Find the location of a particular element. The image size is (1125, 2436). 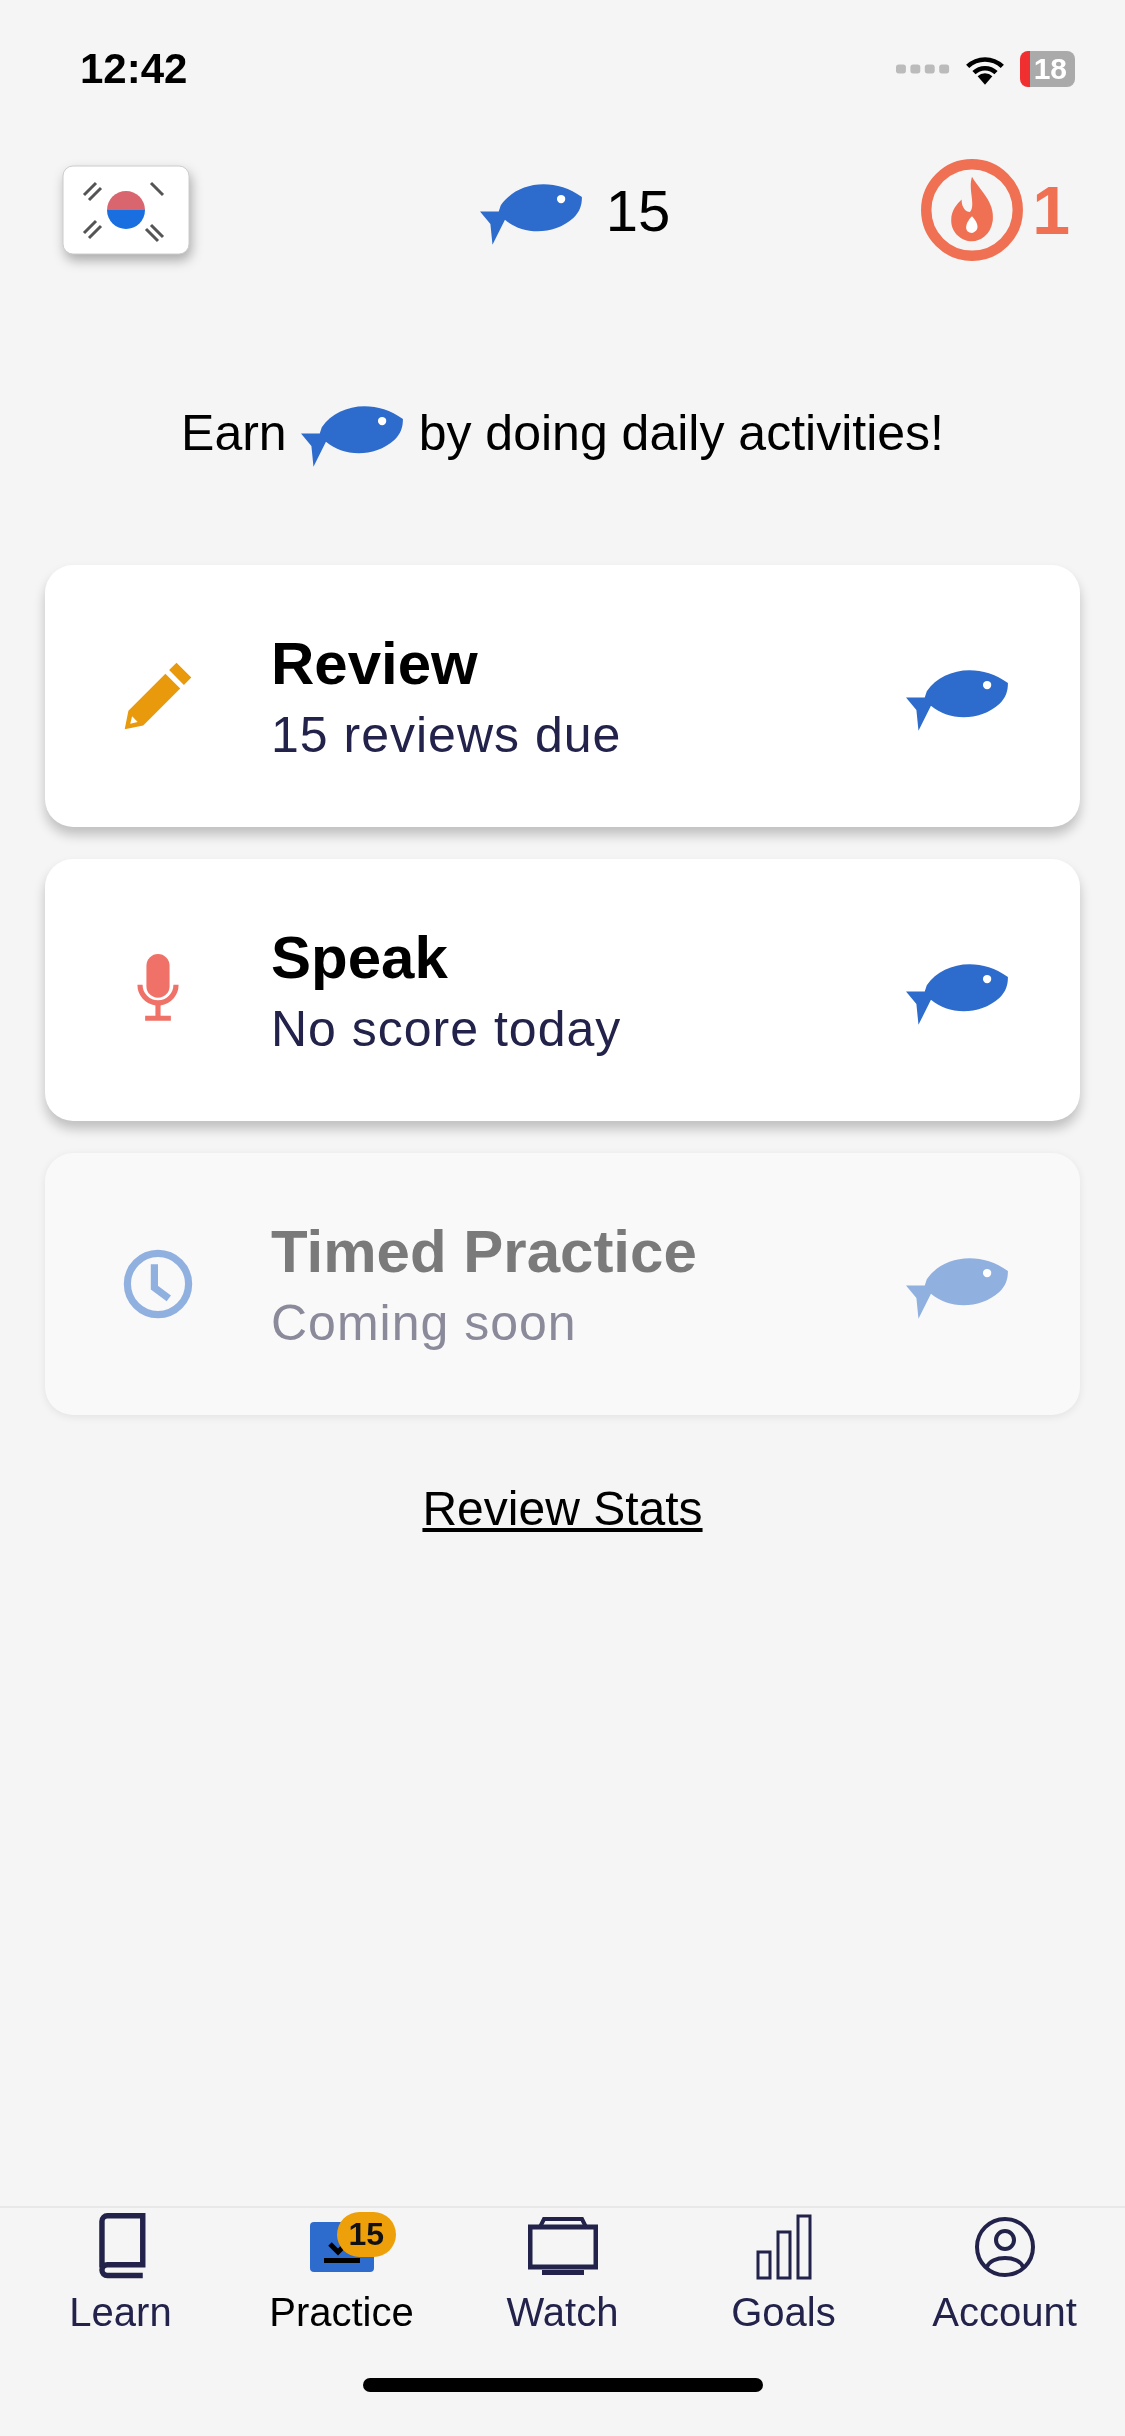

tab-bar-item: Watch is located at coordinates (562, 2284).